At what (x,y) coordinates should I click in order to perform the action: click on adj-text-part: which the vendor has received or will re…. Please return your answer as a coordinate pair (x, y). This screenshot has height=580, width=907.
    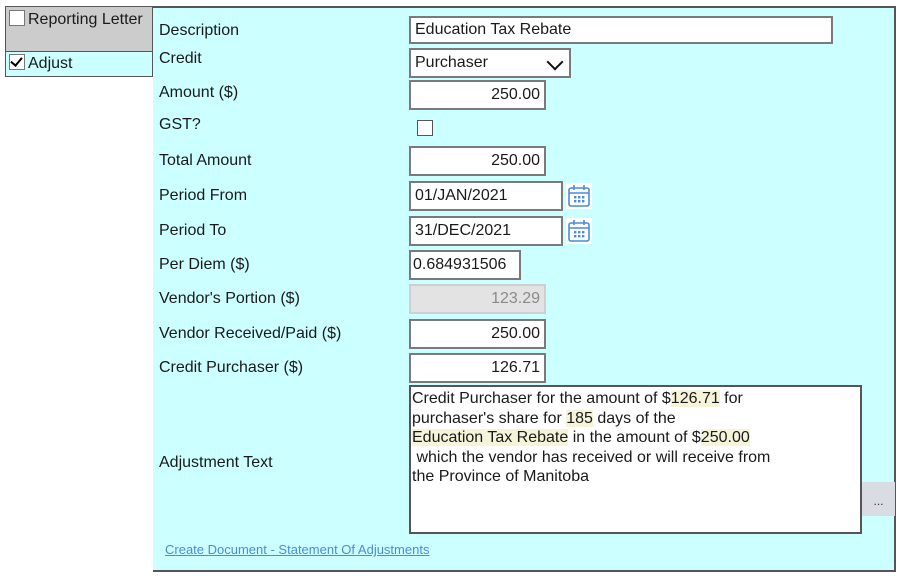
    Looking at the image, I should click on (591, 466).